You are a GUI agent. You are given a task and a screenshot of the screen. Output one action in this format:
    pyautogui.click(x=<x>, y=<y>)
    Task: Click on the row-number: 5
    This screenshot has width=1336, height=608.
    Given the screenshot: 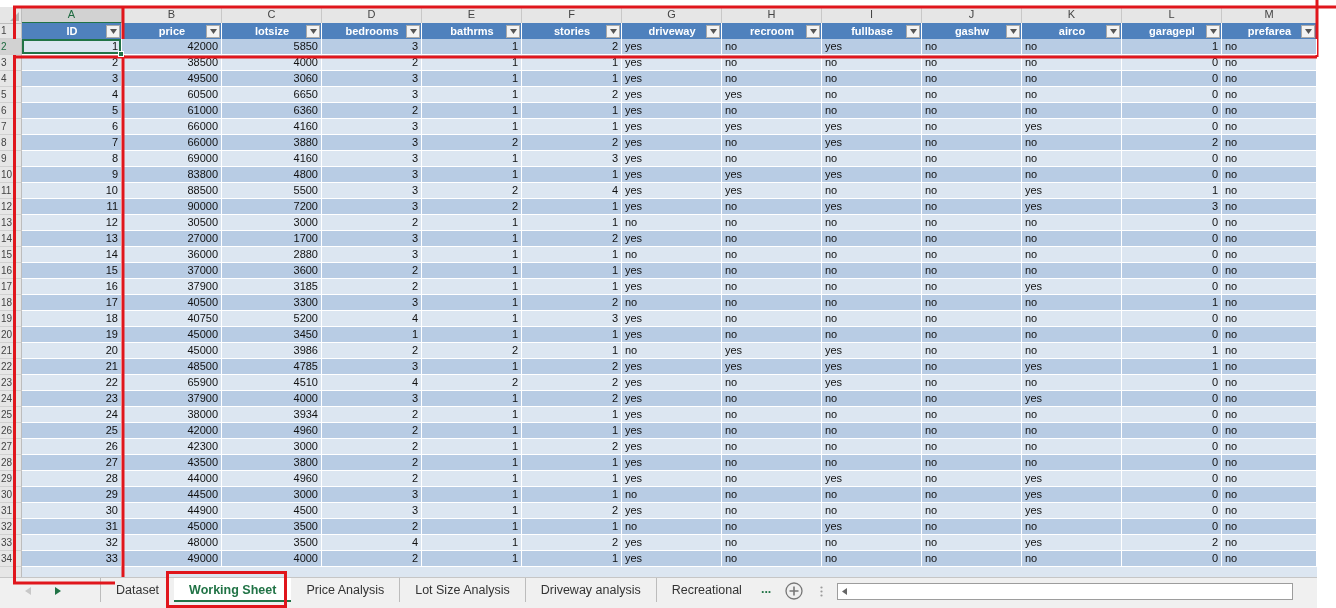 What is the action you would take?
    pyautogui.click(x=11, y=95)
    